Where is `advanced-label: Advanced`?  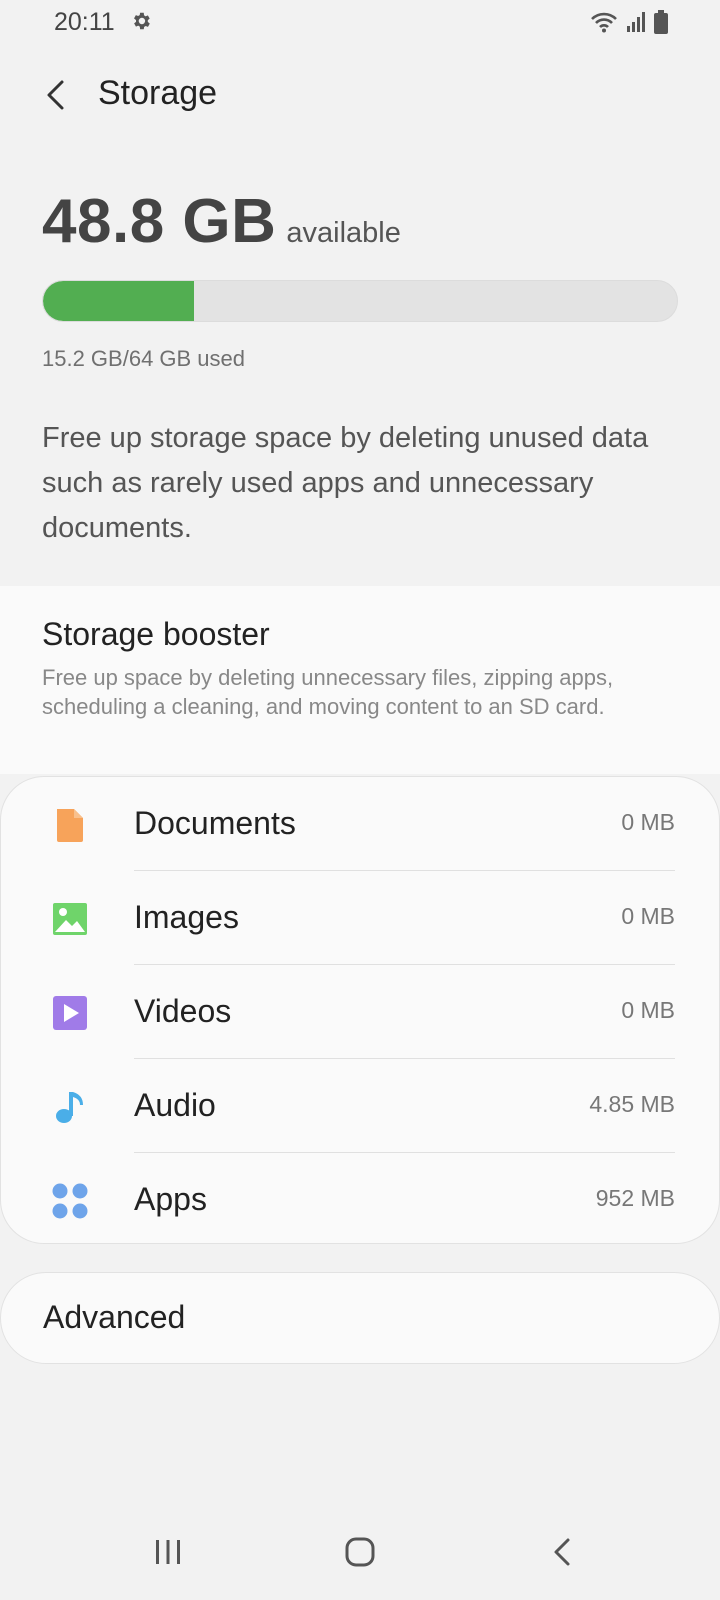
advanced-label: Advanced is located at coordinates (114, 1317).